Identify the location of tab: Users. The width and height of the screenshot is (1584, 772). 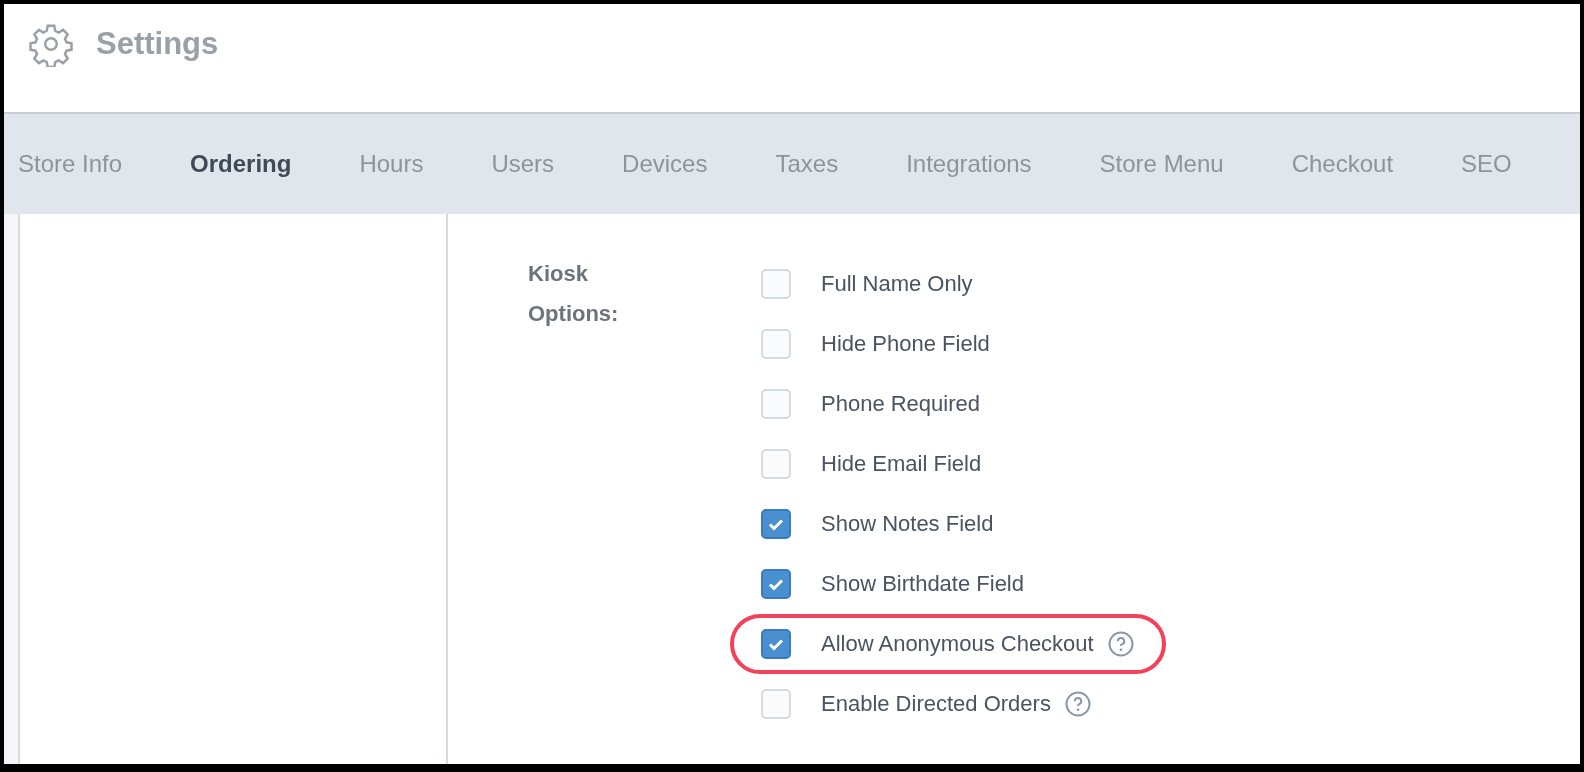
(523, 164).